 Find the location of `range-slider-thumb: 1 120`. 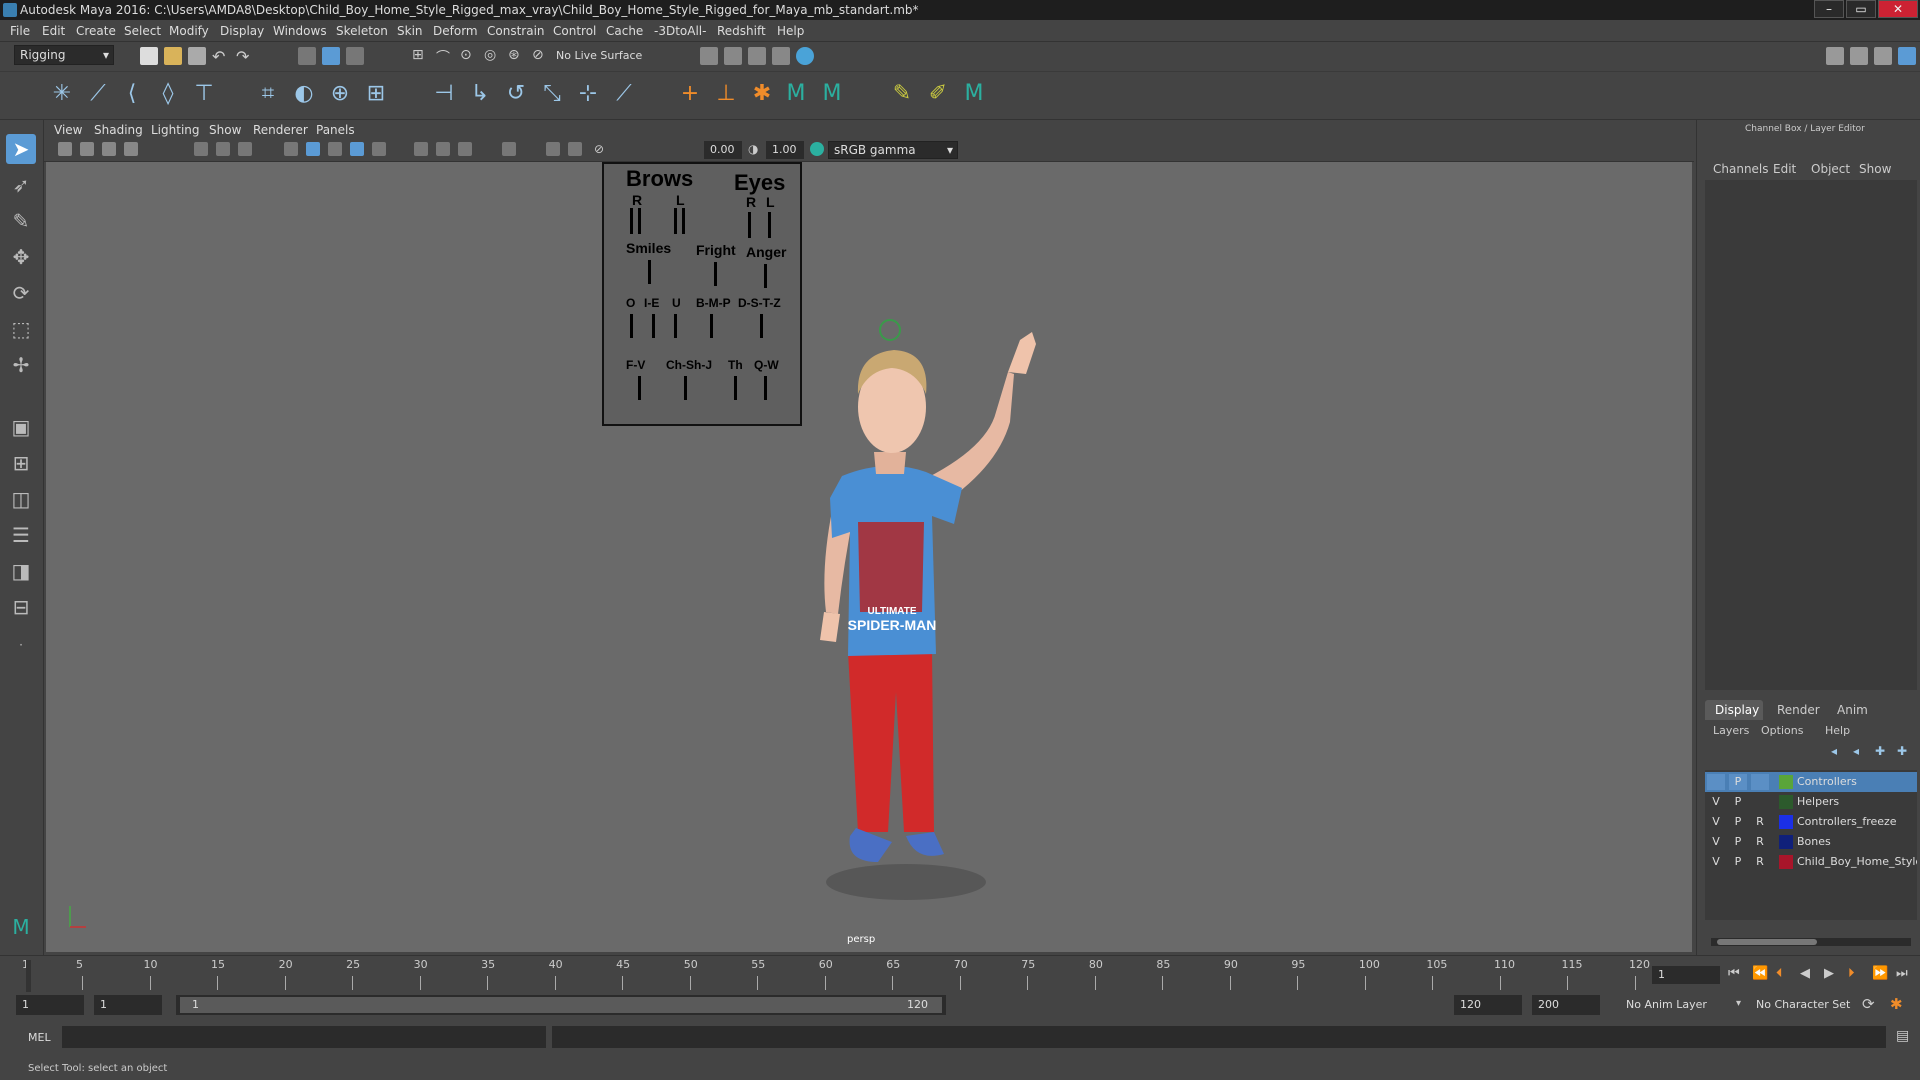

range-slider-thumb: 1 120 is located at coordinates (561, 1005).